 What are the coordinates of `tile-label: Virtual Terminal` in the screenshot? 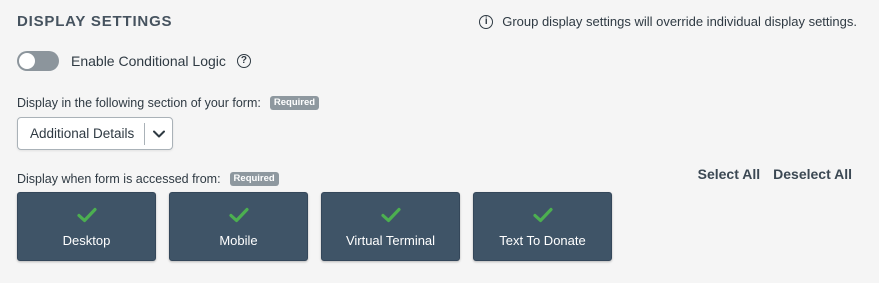 It's located at (390, 240).